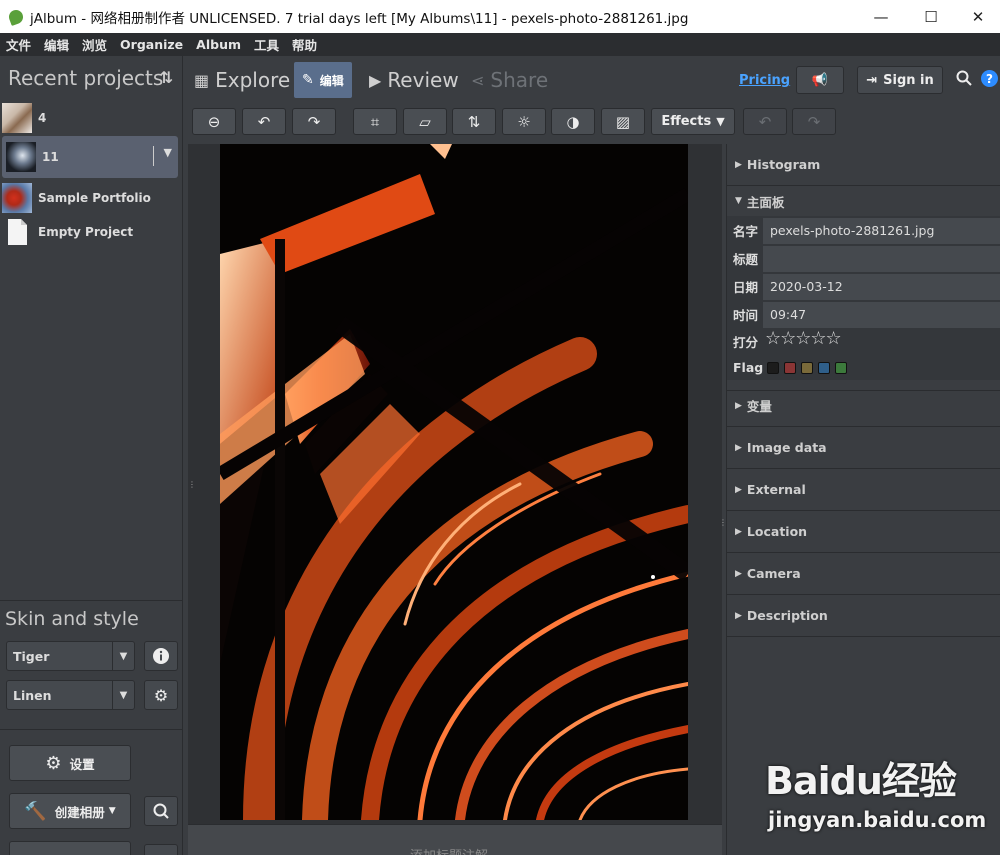 The height and width of the screenshot is (855, 1000). I want to click on section-variables: ▶ 变量, so click(863, 406).